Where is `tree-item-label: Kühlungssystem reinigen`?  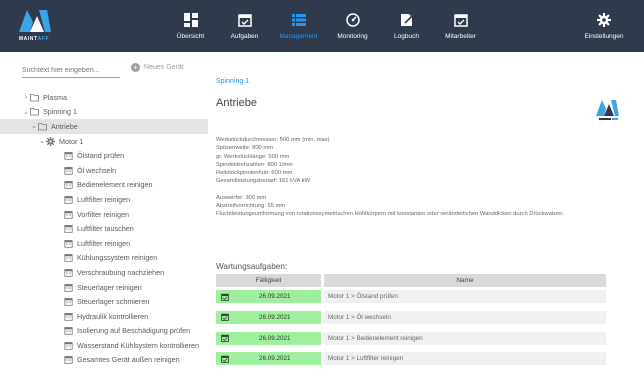 tree-item-label: Kühlungssystem reinigen is located at coordinates (117, 258).